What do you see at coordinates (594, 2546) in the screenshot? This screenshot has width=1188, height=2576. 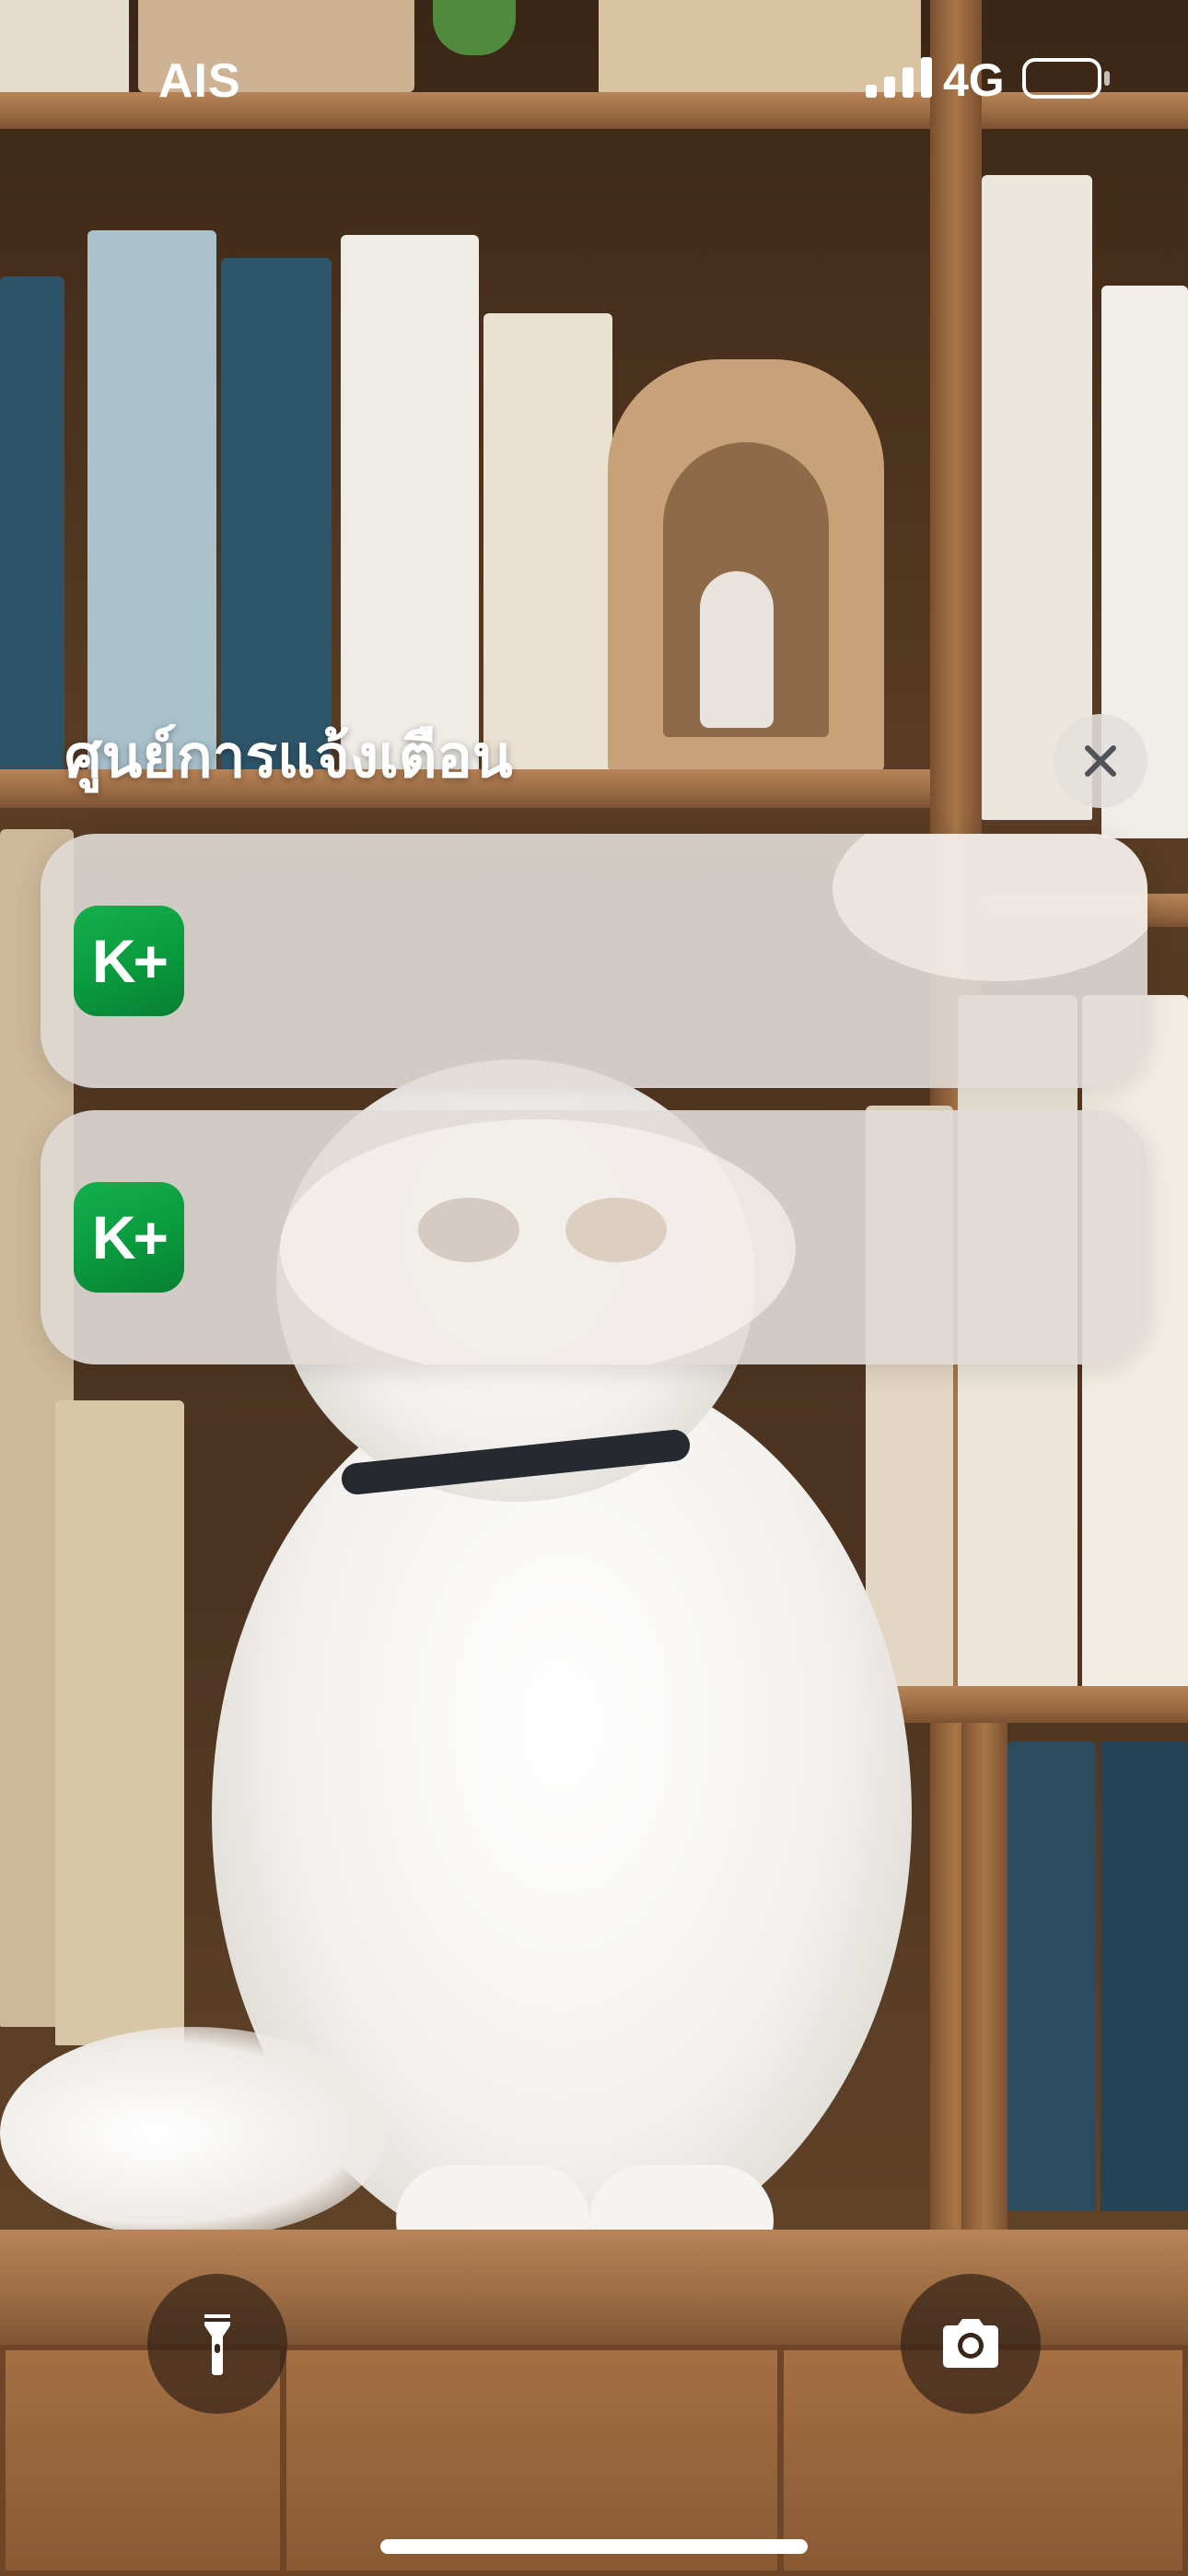 I see `home-indicator` at bounding box center [594, 2546].